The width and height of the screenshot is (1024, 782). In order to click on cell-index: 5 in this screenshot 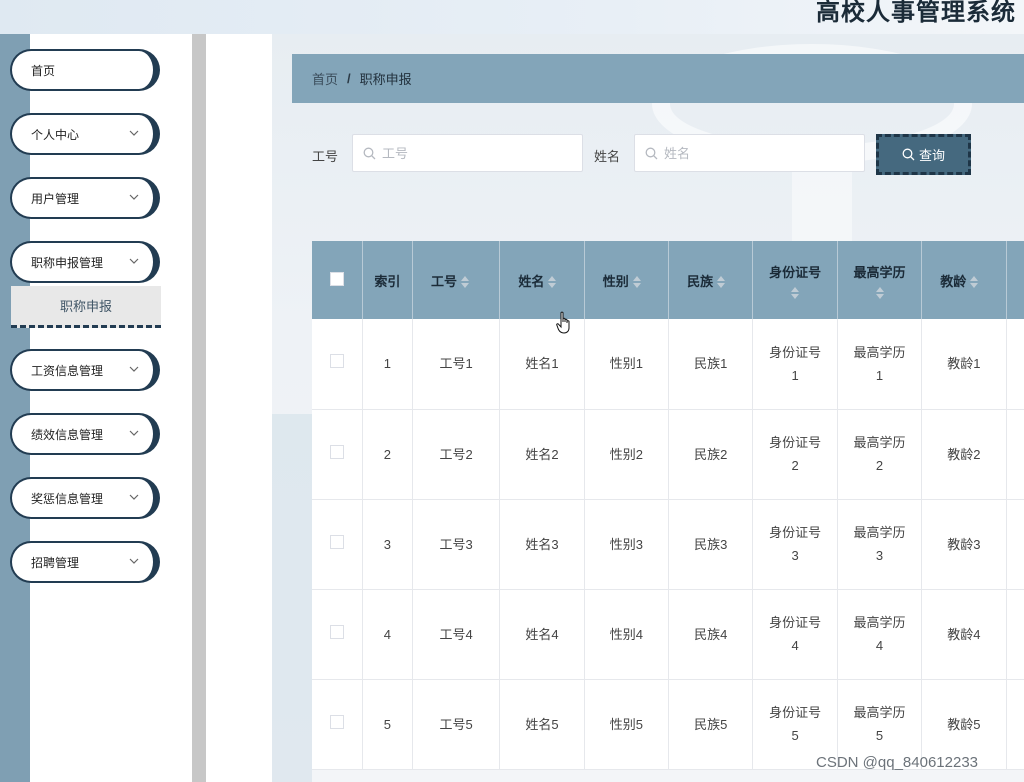, I will do `click(387, 724)`.